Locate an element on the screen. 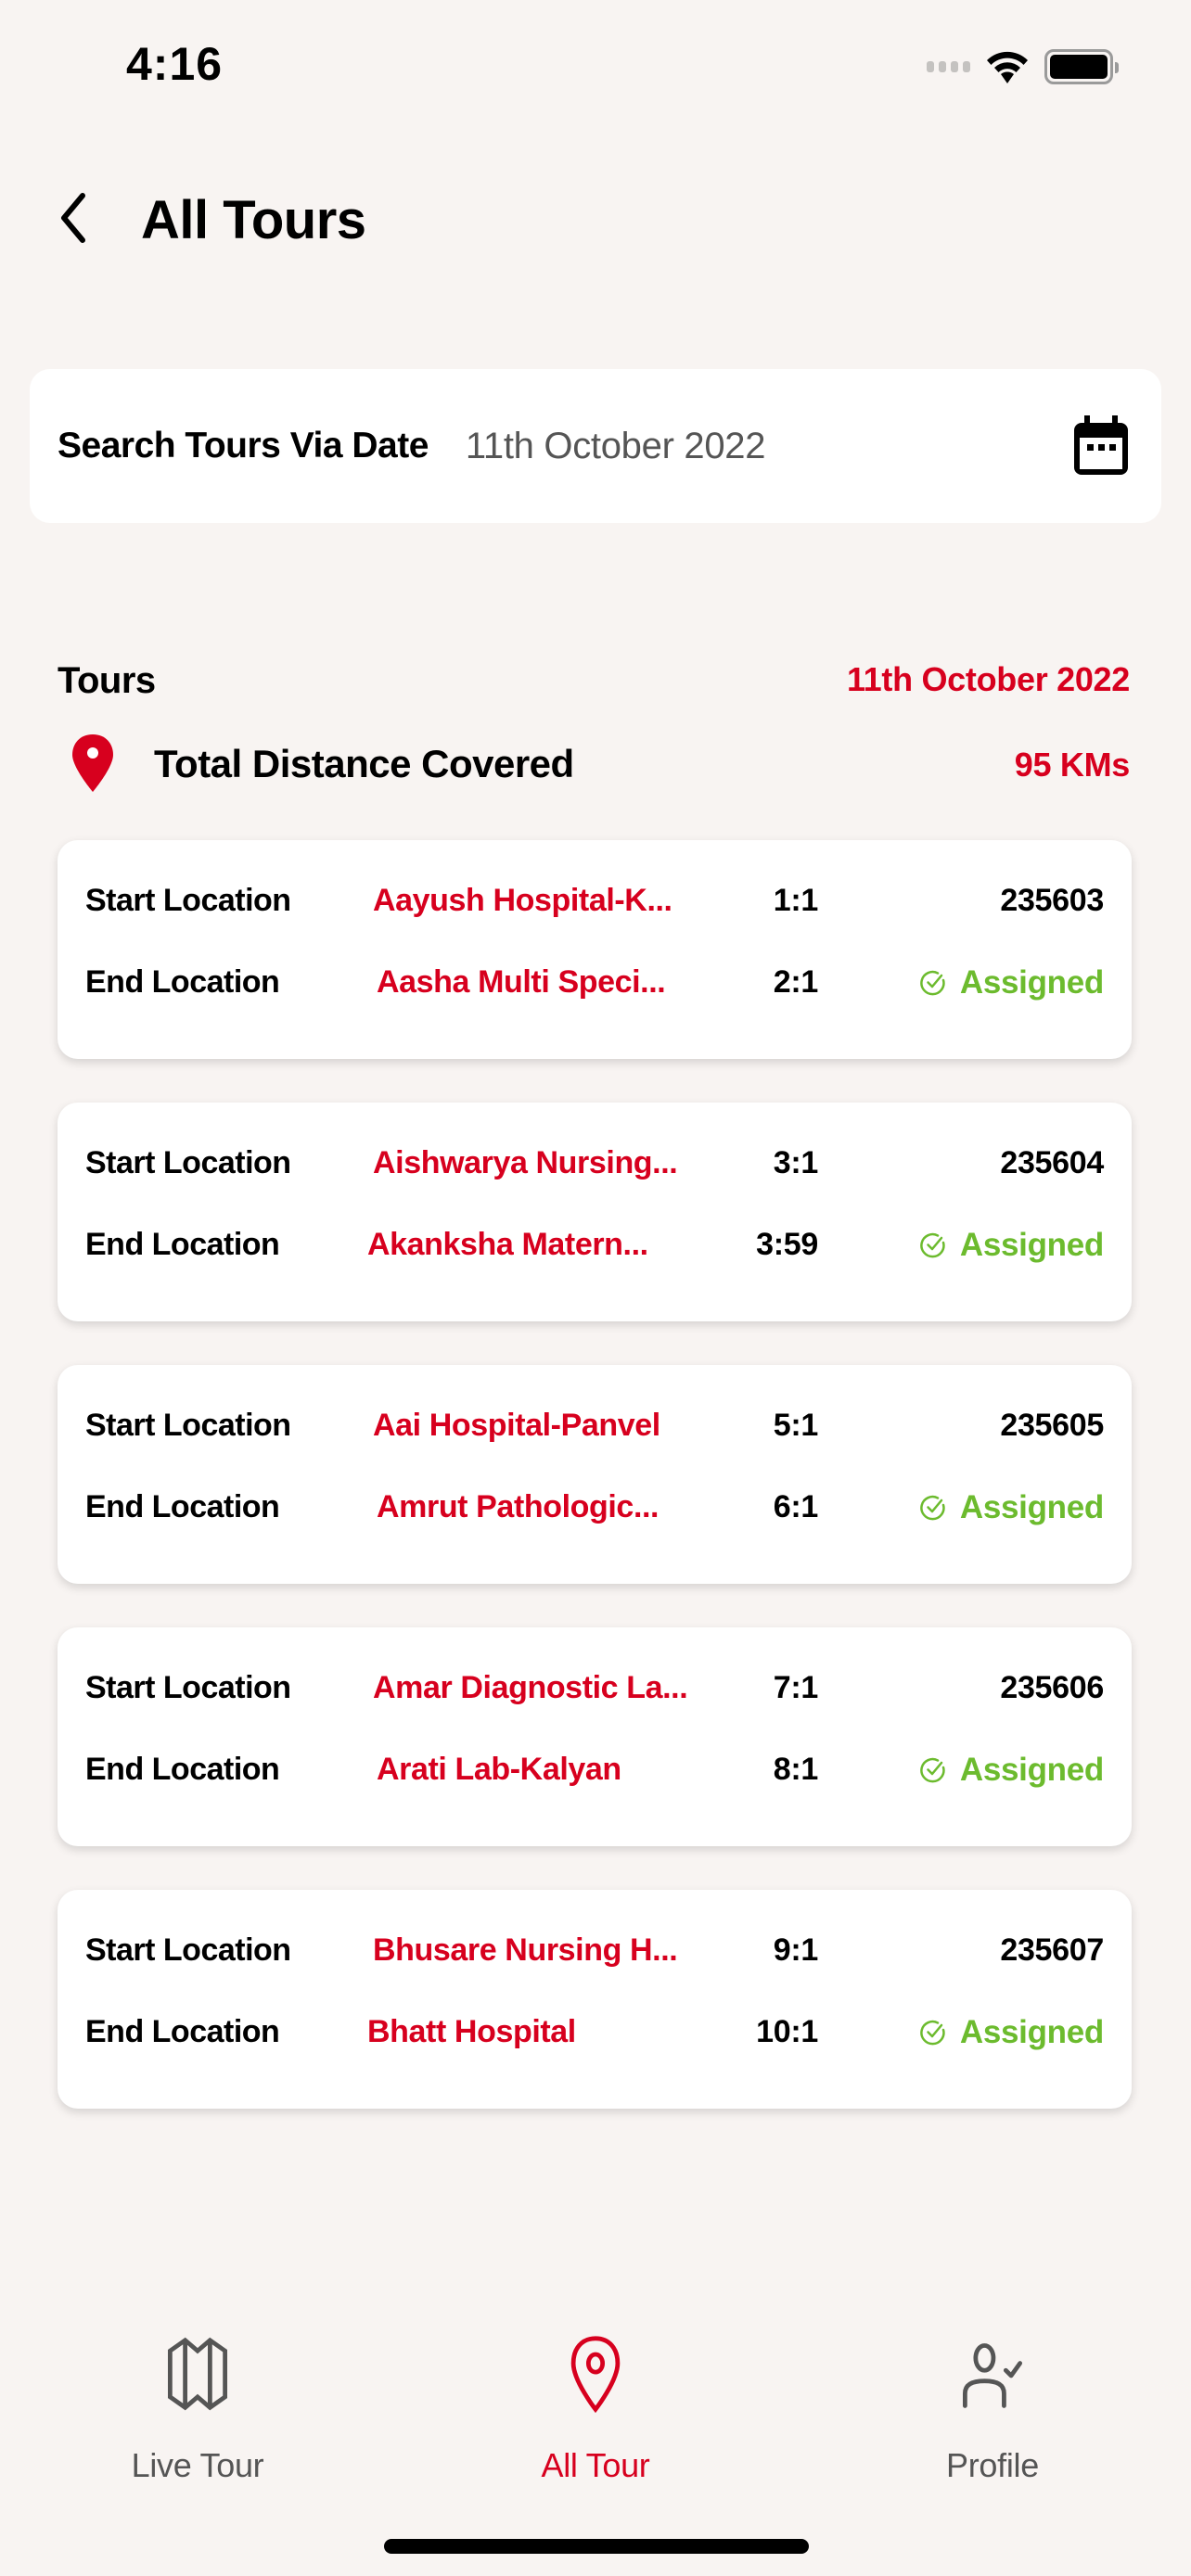 The height and width of the screenshot is (2576, 1191). status-bar: 4:16 is located at coordinates (595, 65).